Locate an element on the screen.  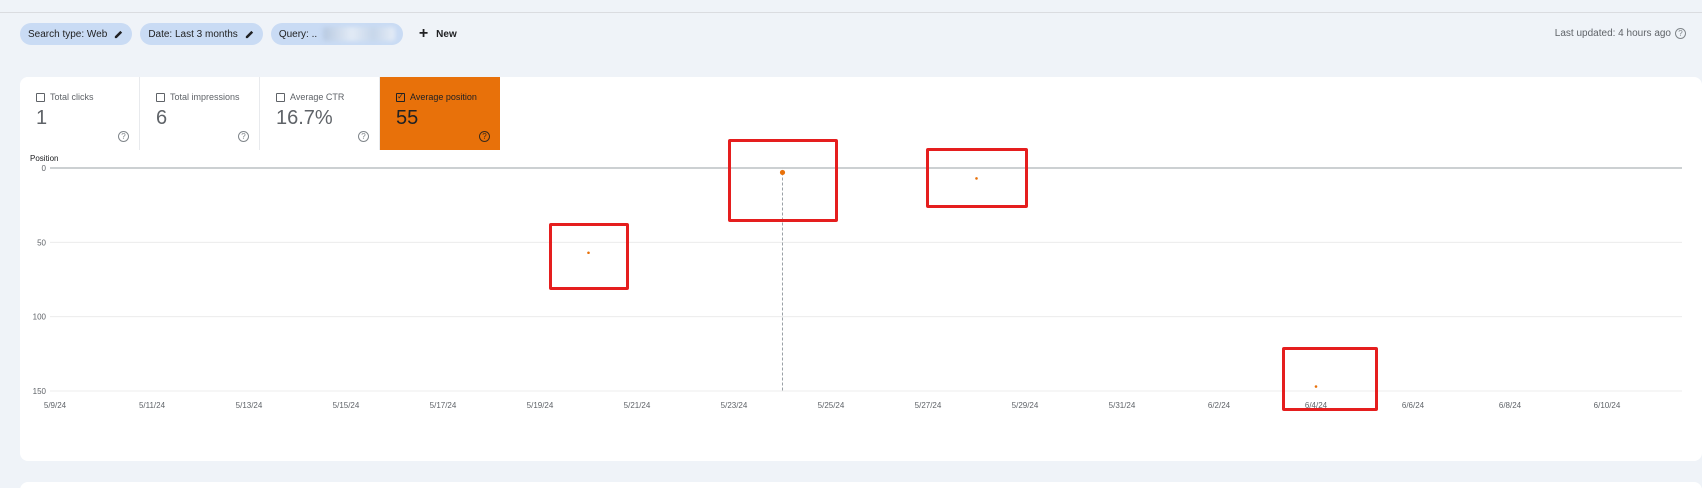
filter-chip-date: Date: Last 3 months is located at coordinates (201, 34).